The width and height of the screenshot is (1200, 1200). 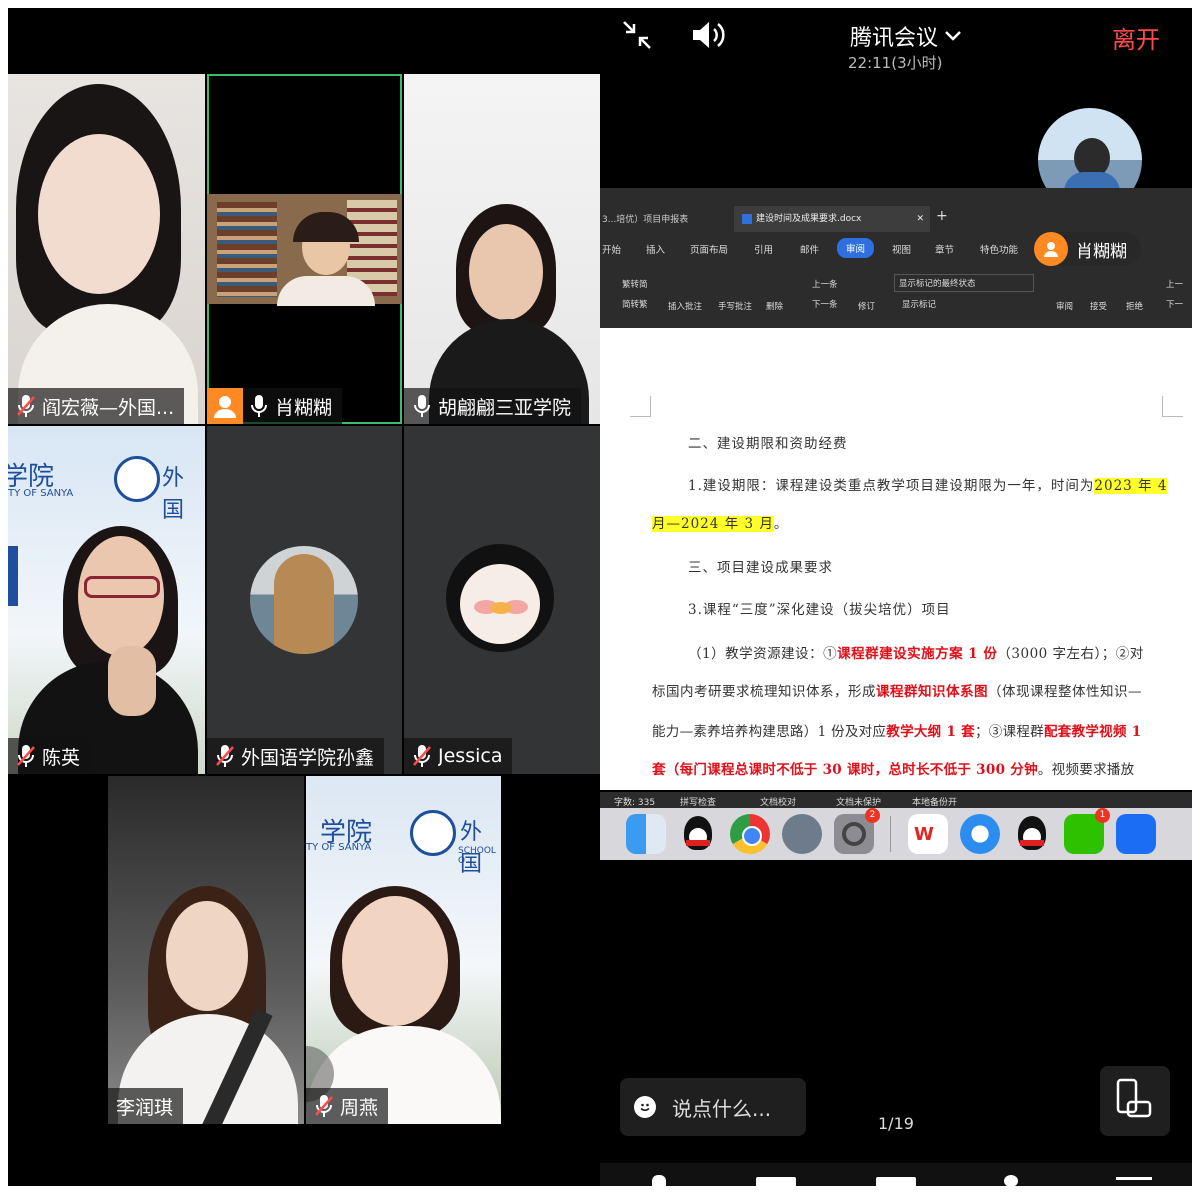 I want to click on new-tab-icon: +, so click(x=942, y=216).